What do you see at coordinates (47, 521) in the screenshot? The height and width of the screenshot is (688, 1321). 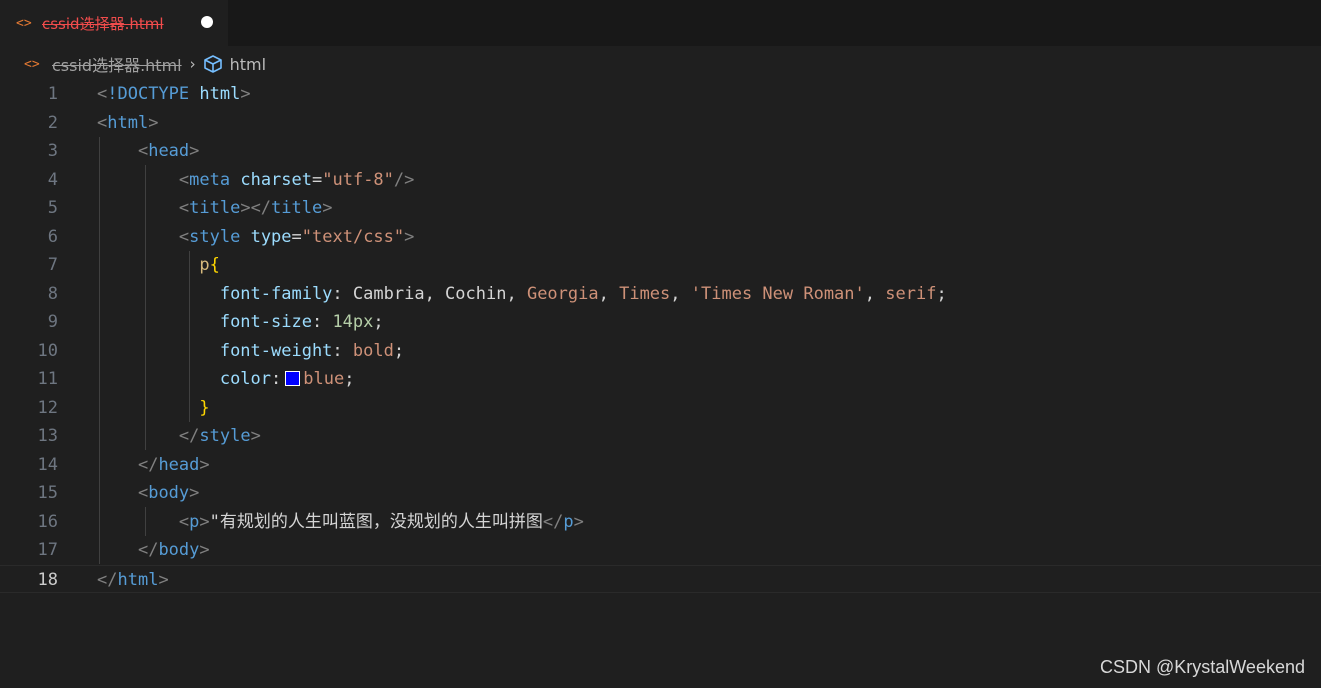 I see `line-number: 16` at bounding box center [47, 521].